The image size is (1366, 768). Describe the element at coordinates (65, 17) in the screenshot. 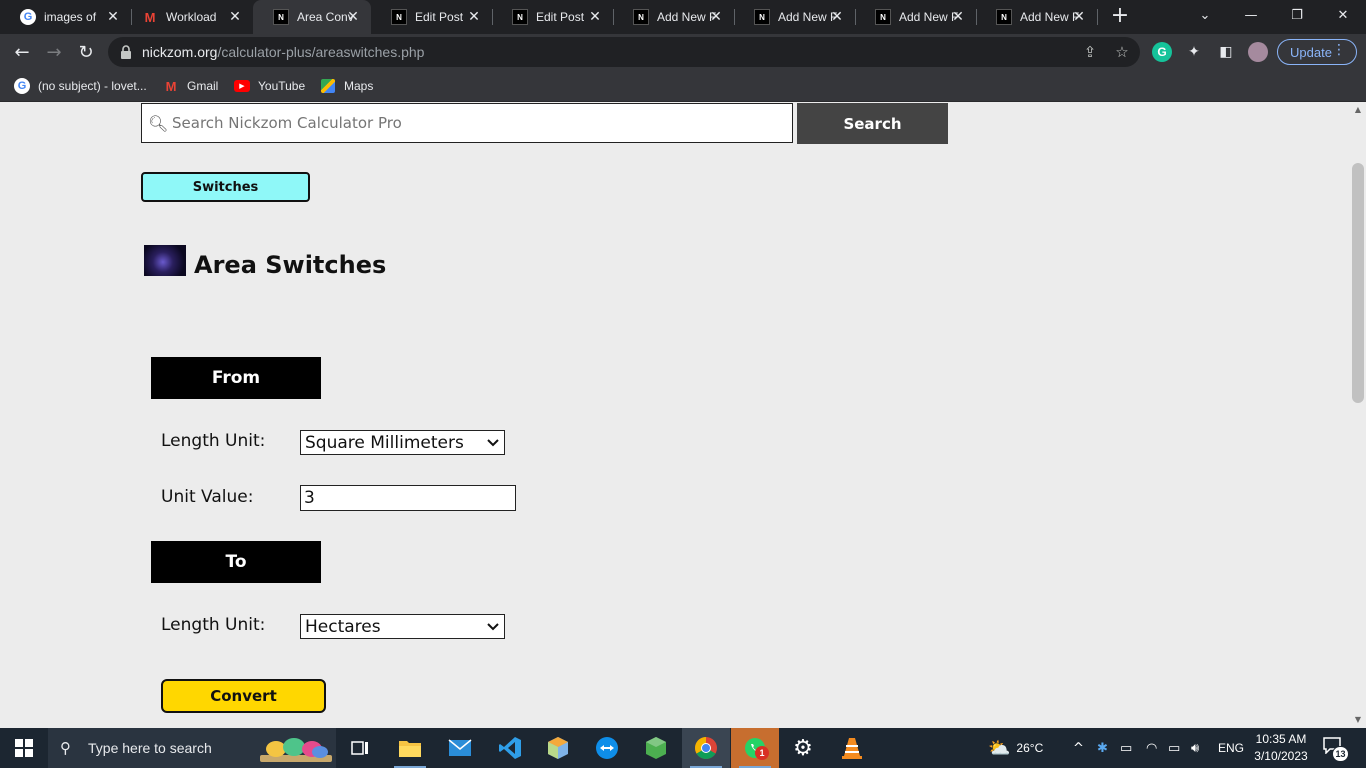

I see `tab-images: G images of ✕` at that location.